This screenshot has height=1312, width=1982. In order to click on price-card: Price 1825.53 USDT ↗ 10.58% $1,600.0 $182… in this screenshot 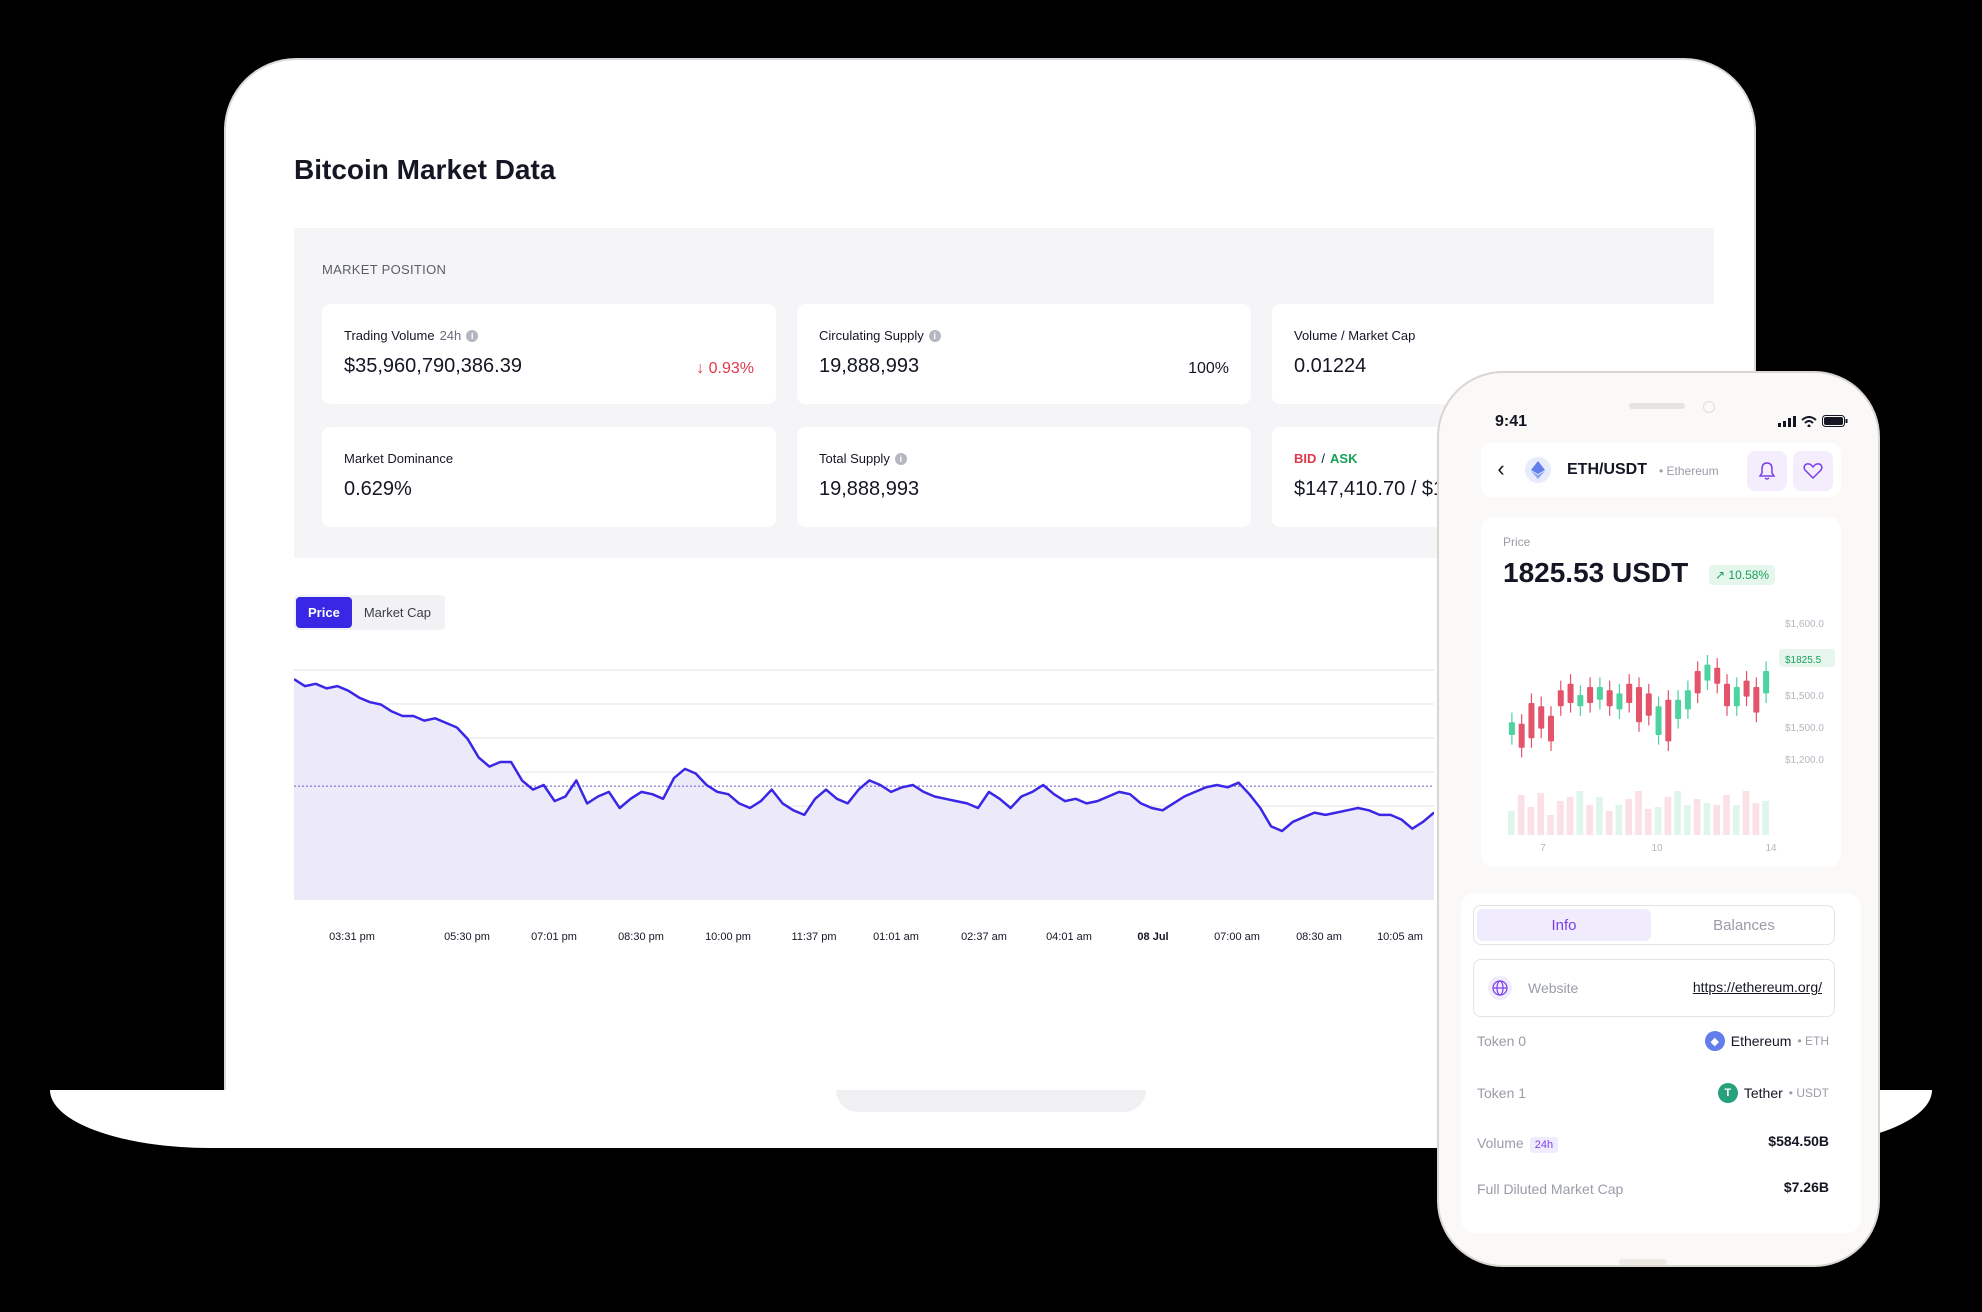, I will do `click(1661, 692)`.